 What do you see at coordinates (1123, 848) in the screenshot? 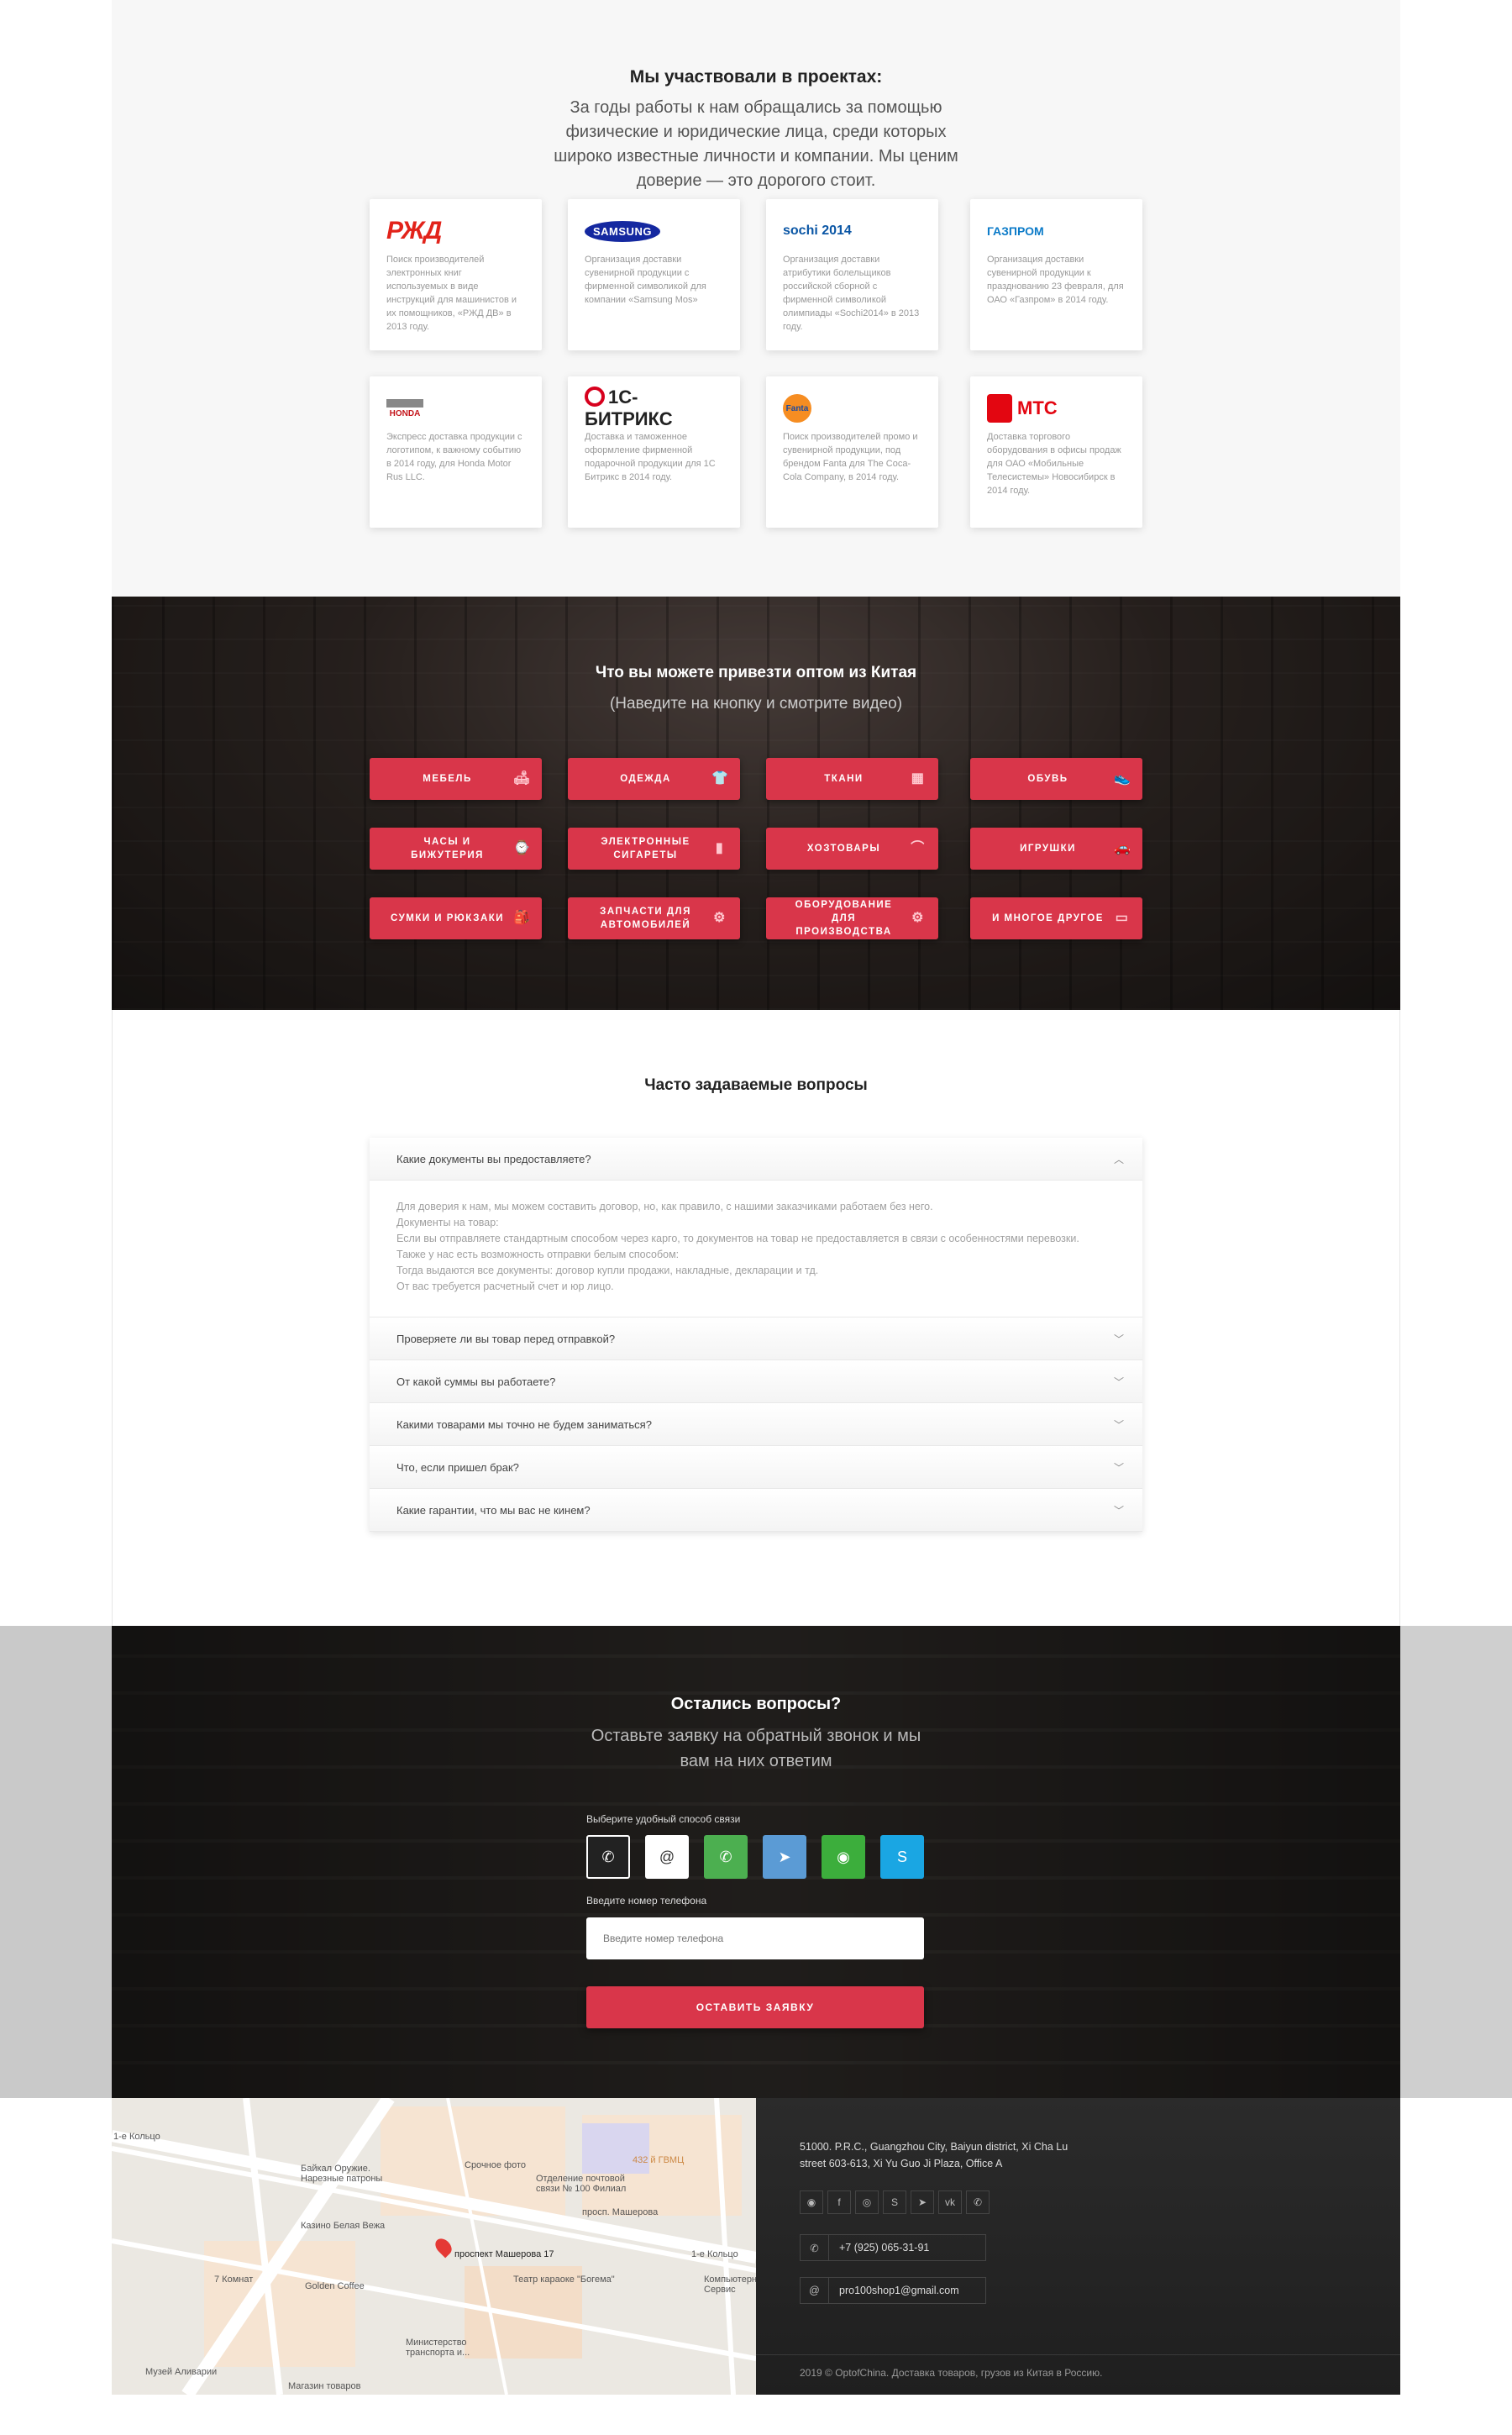
I see `toy-car-icon: 🚗` at bounding box center [1123, 848].